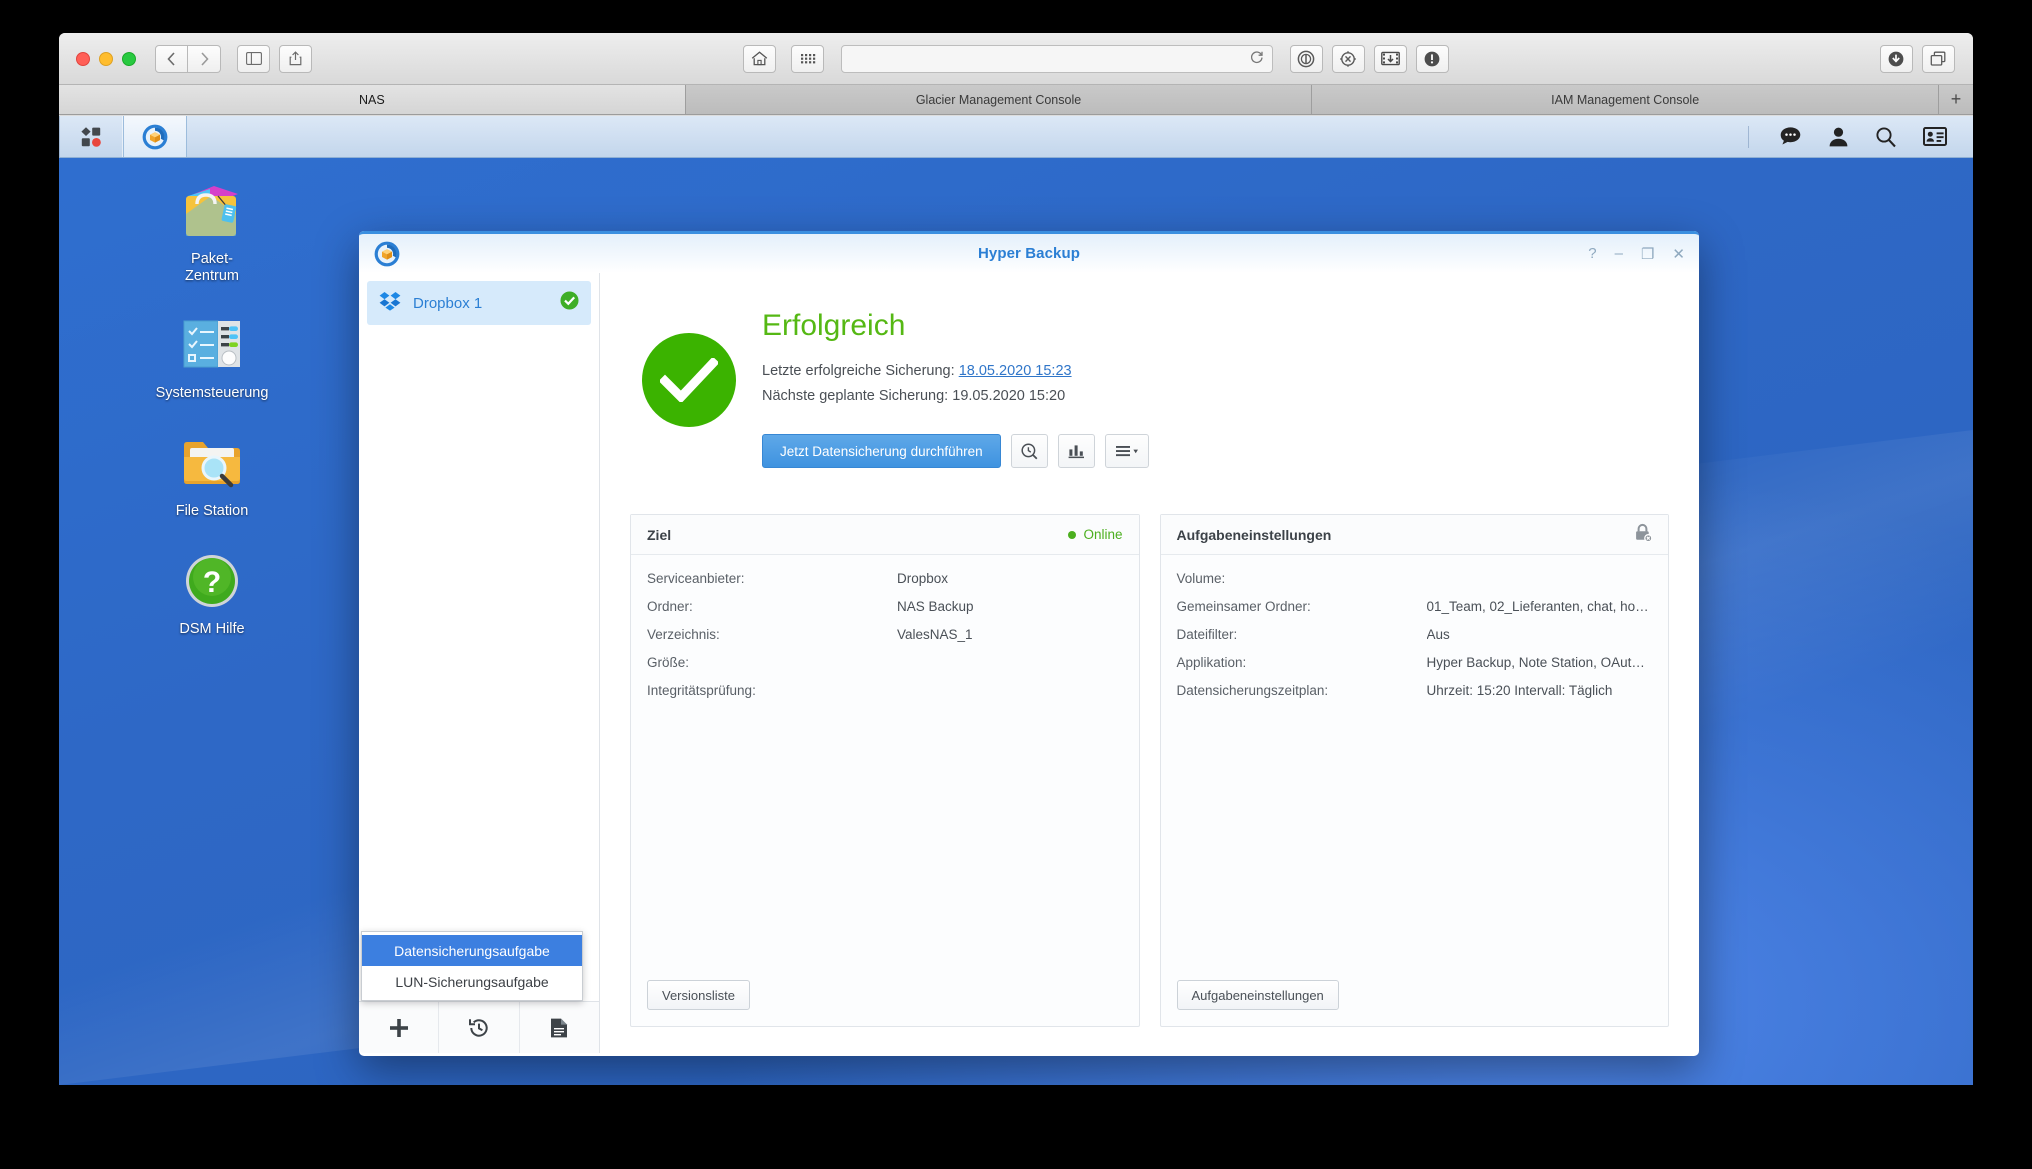 This screenshot has width=2032, height=1169. I want to click on tab-label: IAM Management Console, so click(1625, 99).